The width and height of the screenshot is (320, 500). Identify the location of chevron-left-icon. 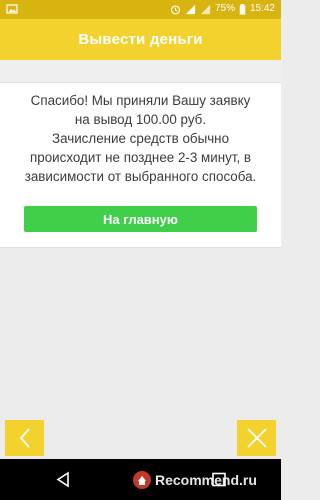
(24, 438).